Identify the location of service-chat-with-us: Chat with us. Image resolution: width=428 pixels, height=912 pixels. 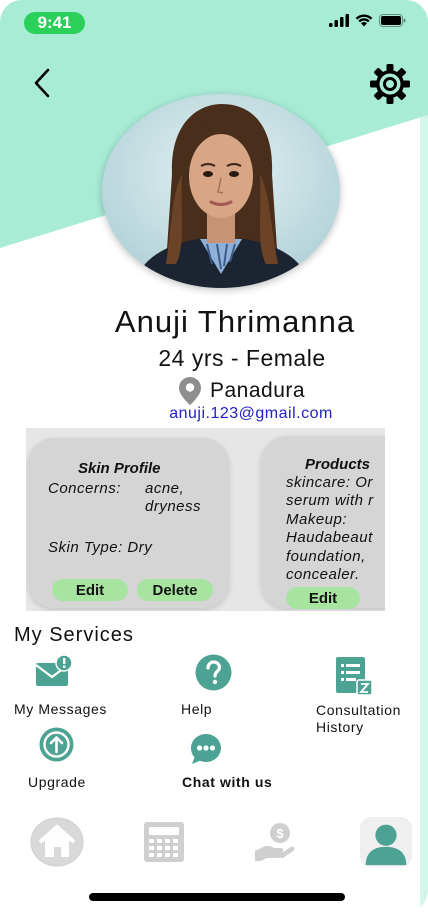
(227, 782).